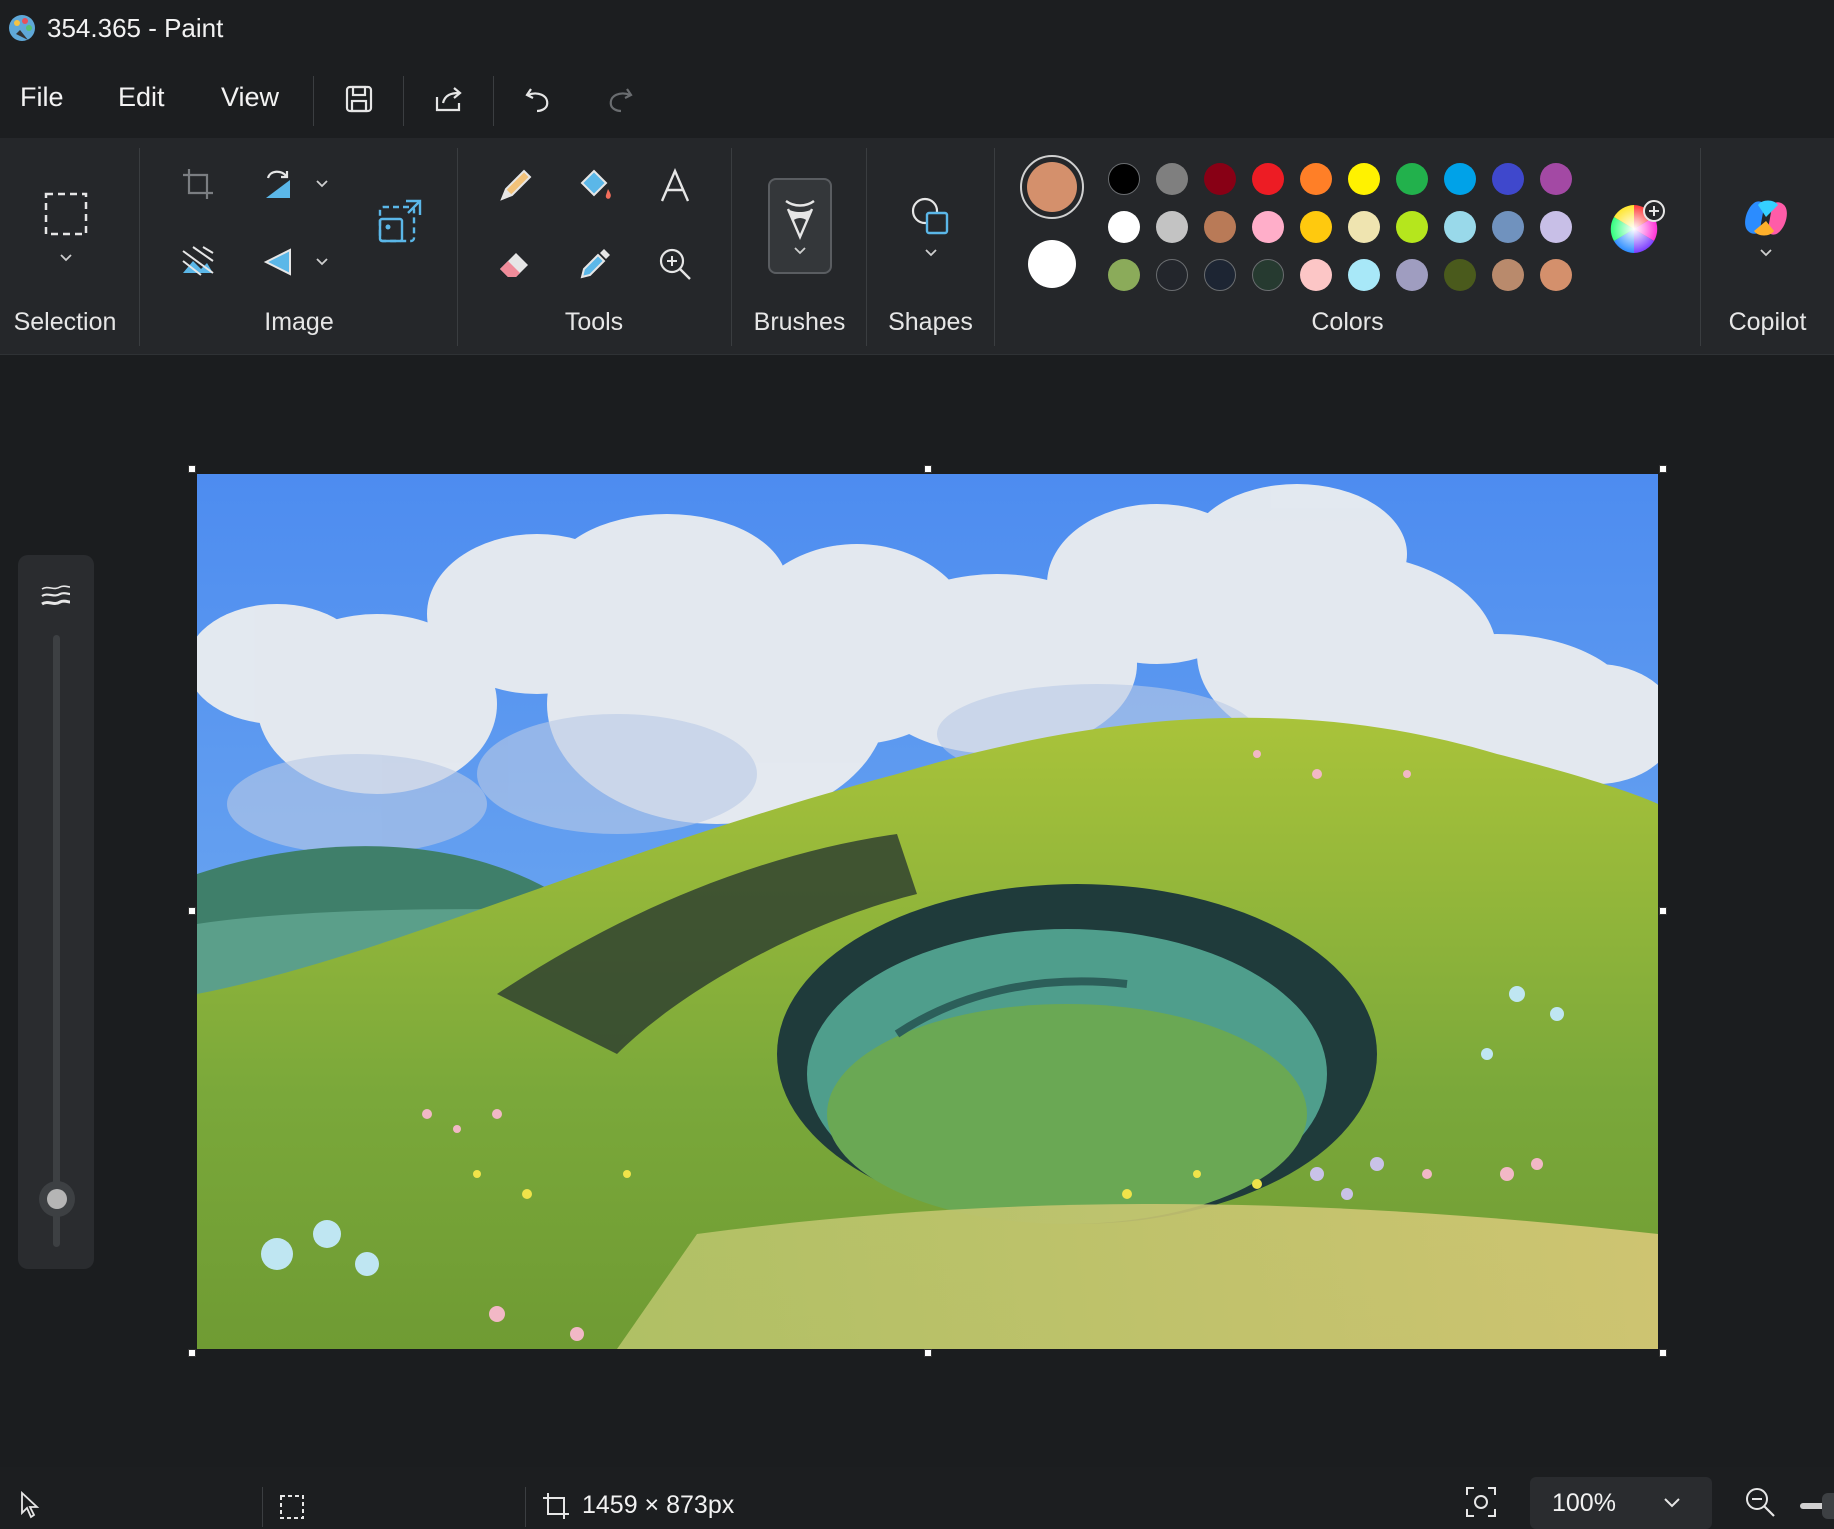 The width and height of the screenshot is (1834, 1529). I want to click on brush-size-slider-panel, so click(56, 912).